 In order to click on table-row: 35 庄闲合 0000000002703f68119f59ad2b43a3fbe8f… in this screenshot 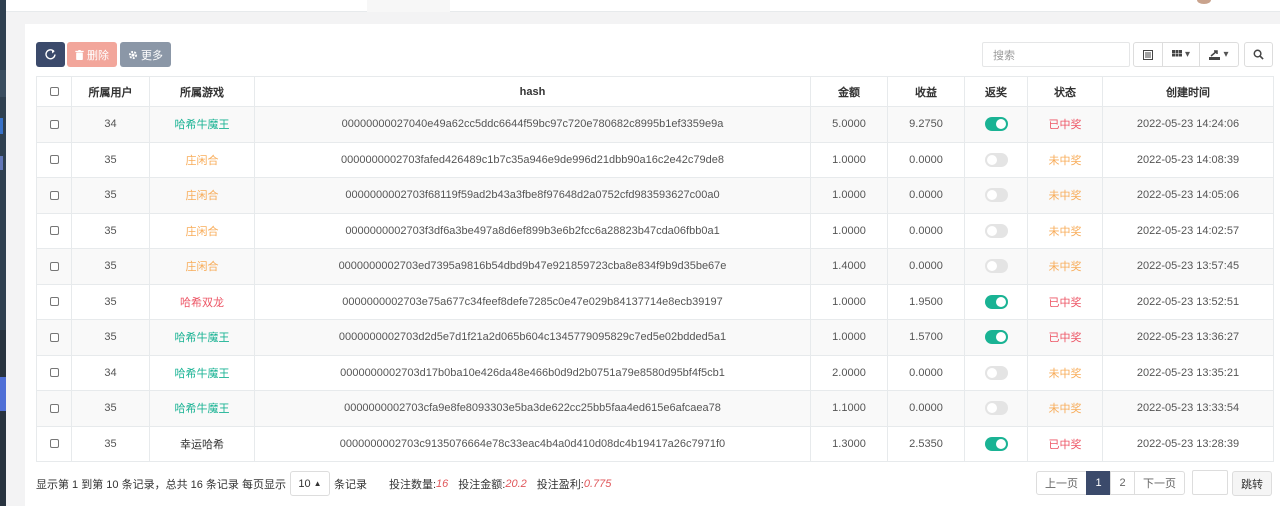, I will do `click(655, 195)`.